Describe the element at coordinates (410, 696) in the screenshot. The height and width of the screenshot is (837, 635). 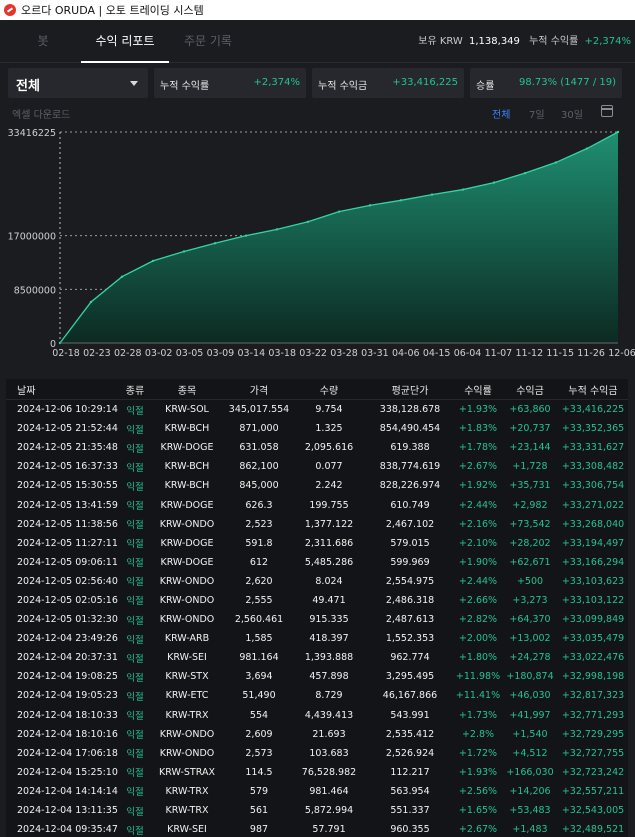
I see `table-cell: 46,167.866` at that location.